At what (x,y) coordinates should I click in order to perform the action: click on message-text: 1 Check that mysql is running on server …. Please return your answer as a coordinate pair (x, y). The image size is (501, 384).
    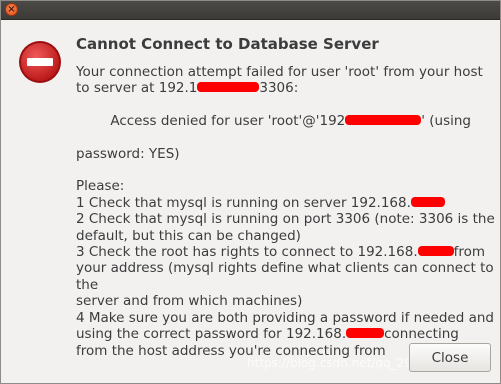
    Looking at the image, I should click on (243, 202).